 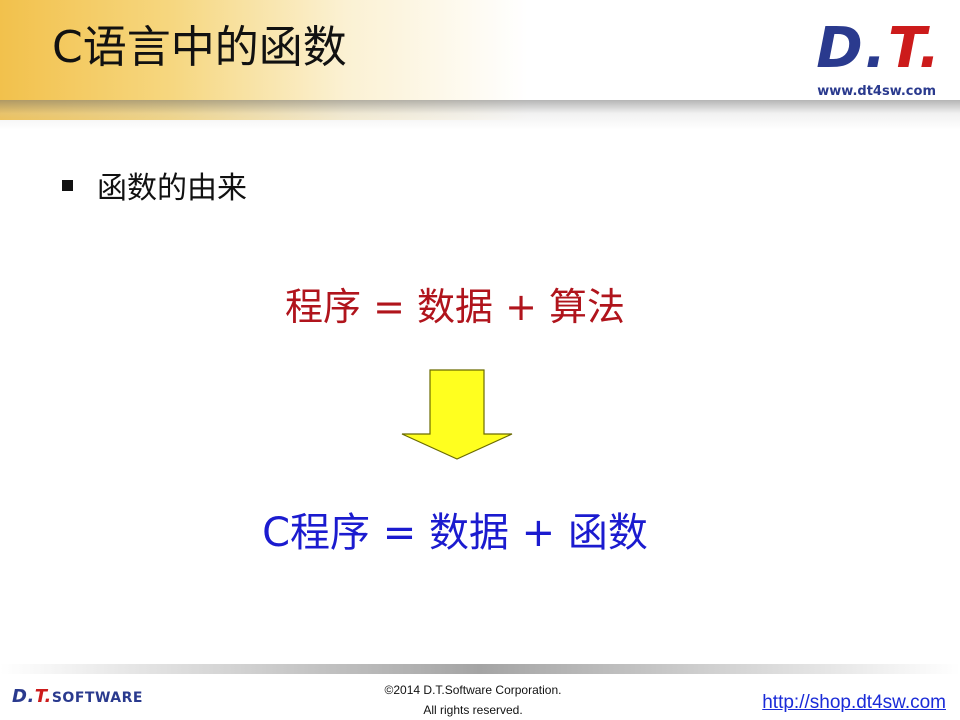 I want to click on logo-t: T., so click(x=915, y=48).